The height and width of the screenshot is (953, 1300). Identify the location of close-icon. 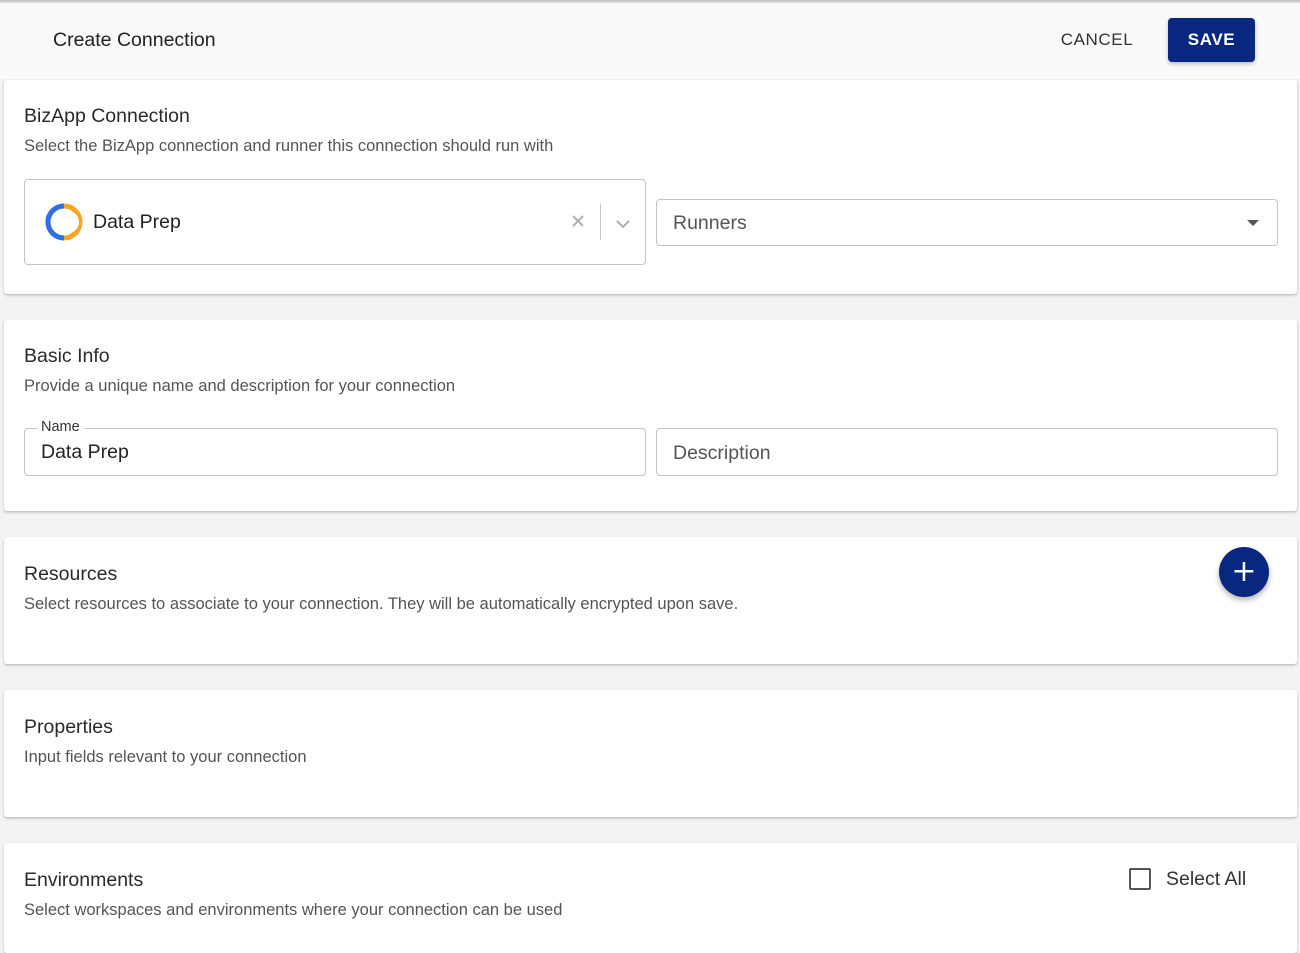
(578, 221).